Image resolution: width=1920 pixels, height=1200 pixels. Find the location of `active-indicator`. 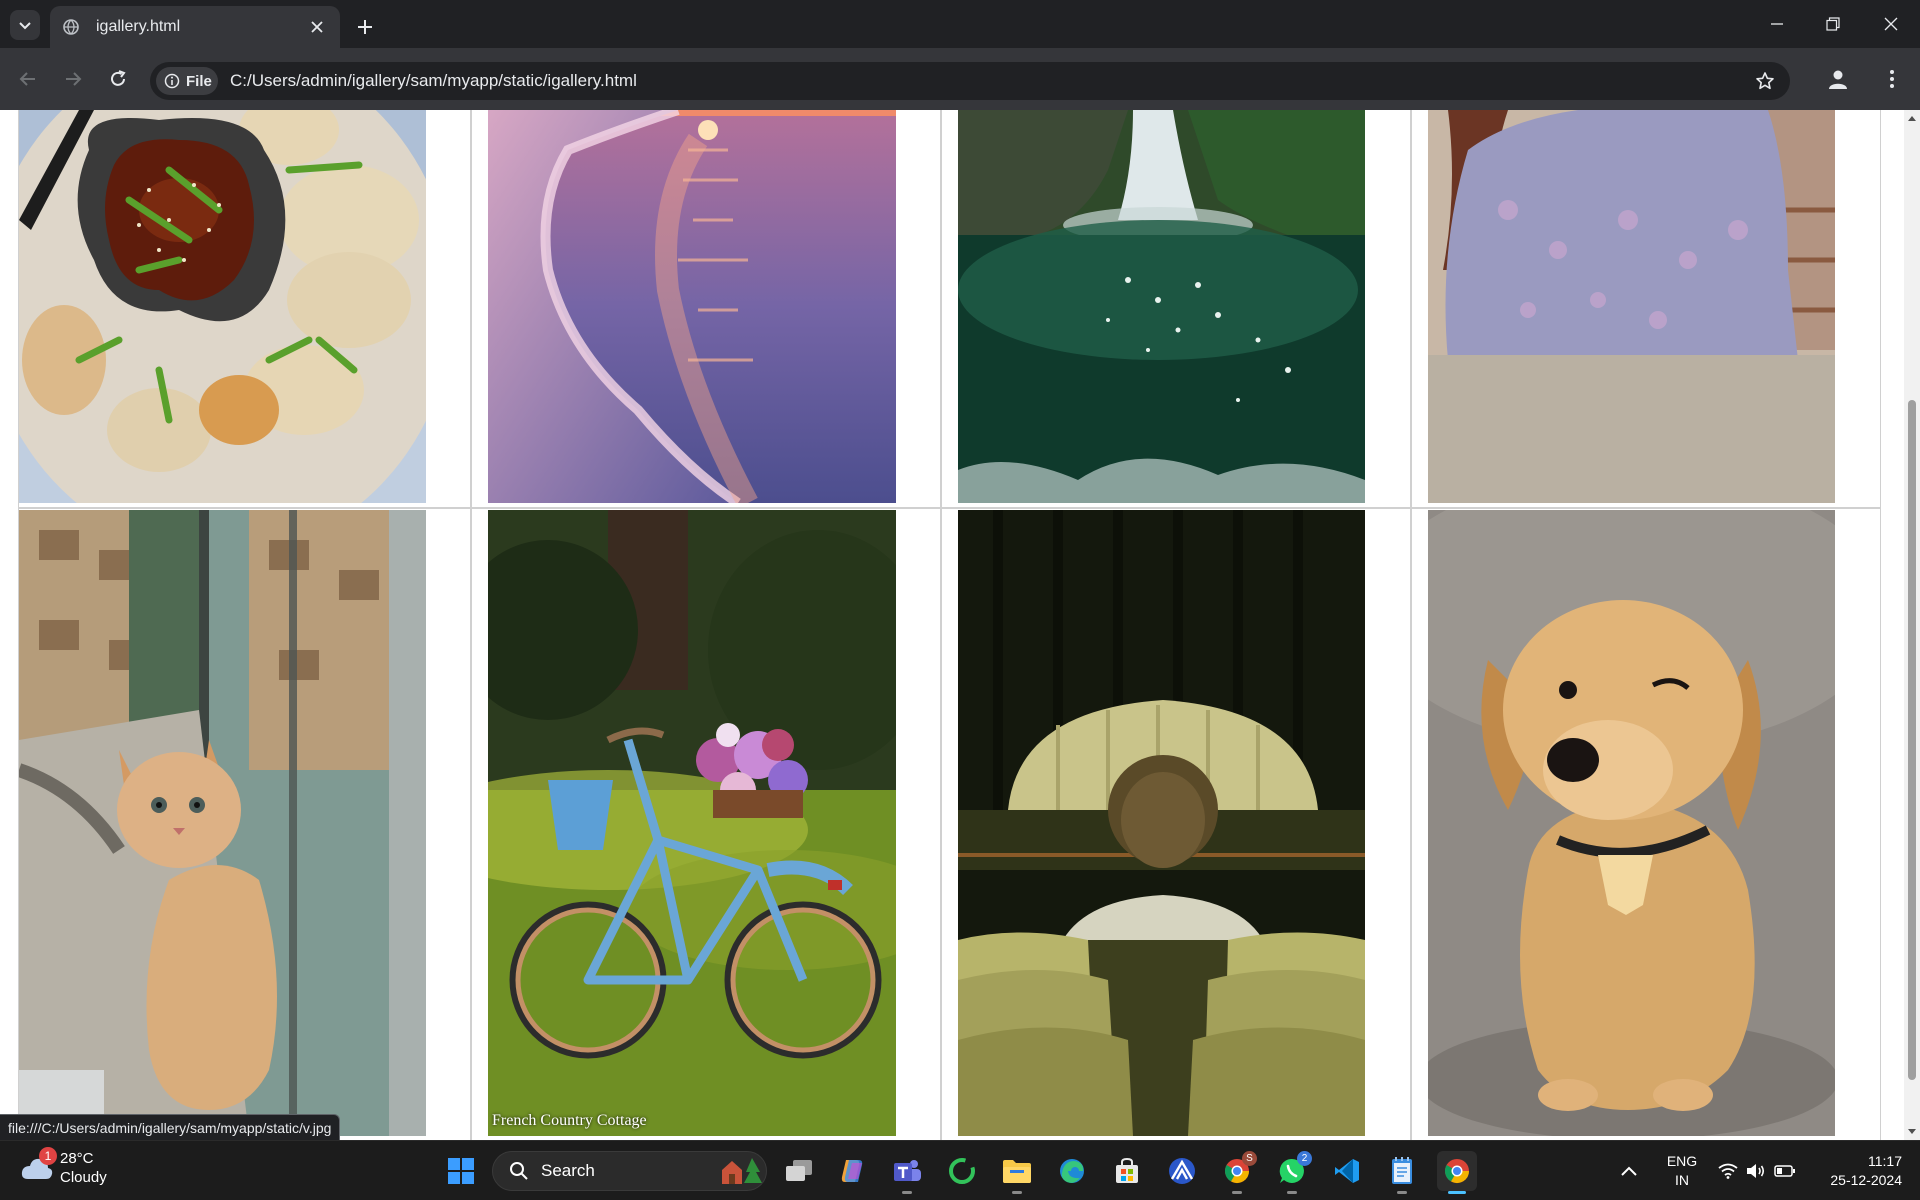

active-indicator is located at coordinates (1457, 1192).